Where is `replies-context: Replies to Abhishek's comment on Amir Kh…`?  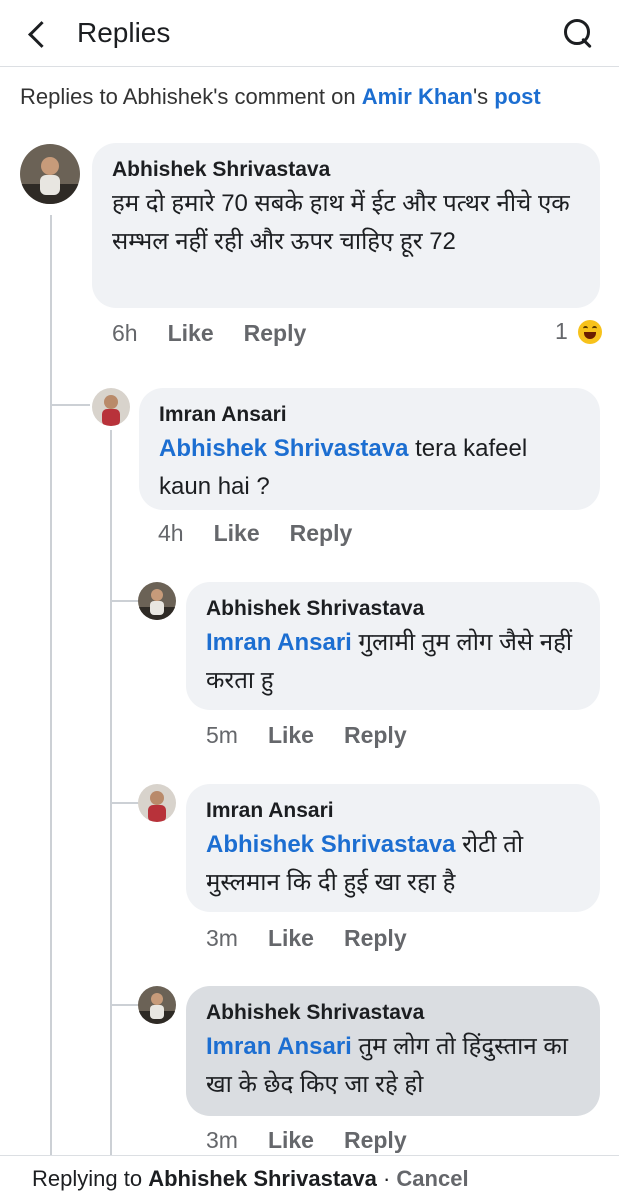 replies-context: Replies to Abhishek's comment on Amir Kh… is located at coordinates (280, 97).